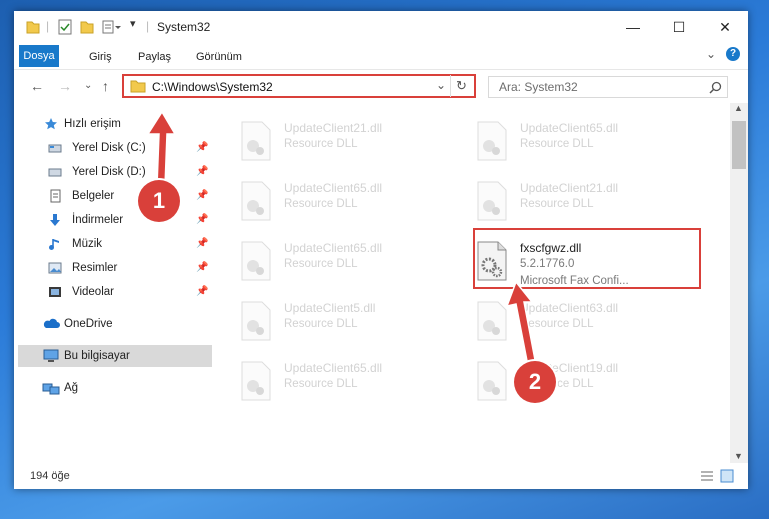 The height and width of the screenshot is (519, 769). What do you see at coordinates (521, 323) in the screenshot?
I see `arrow-to-file` at bounding box center [521, 323].